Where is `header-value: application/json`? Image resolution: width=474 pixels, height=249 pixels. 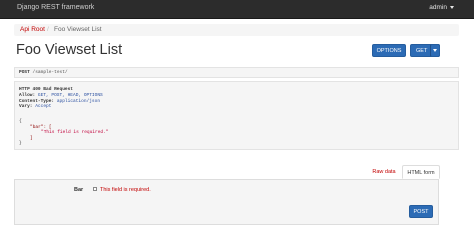
header-value: application/json is located at coordinates (78, 101).